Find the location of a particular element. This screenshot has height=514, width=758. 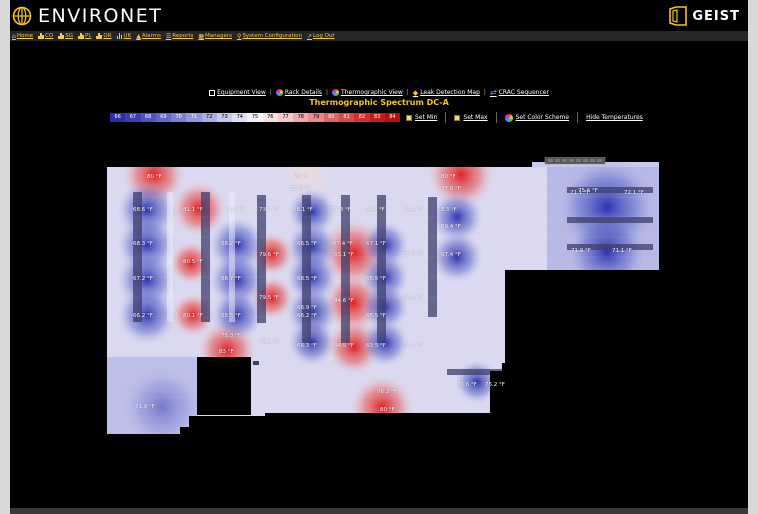

temperature-reading: 69.4 °F is located at coordinates (451, 227).